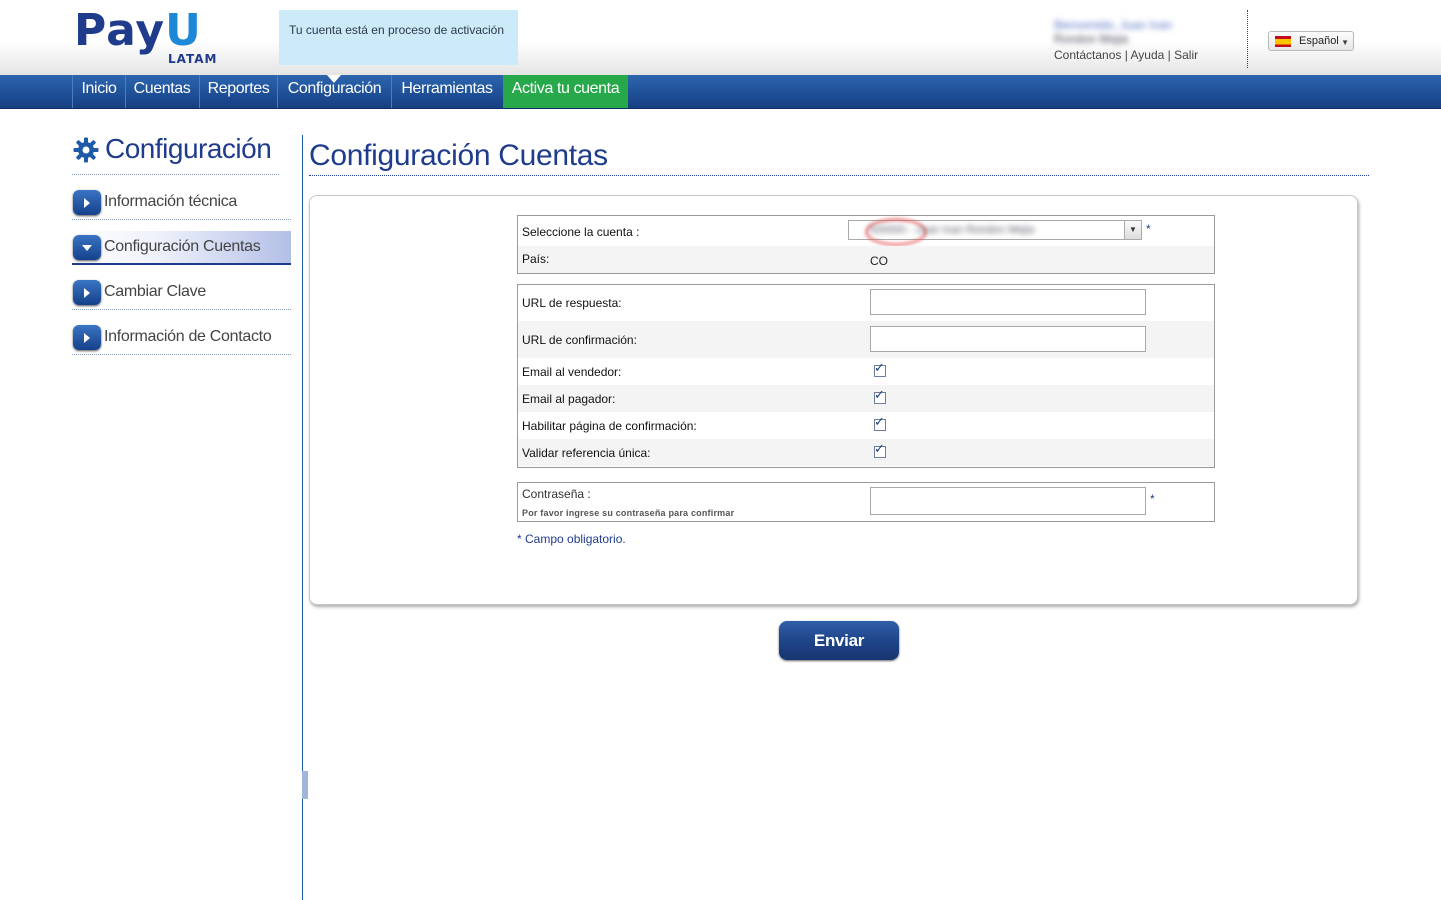 Image resolution: width=1441 pixels, height=900 pixels. Describe the element at coordinates (188, 148) in the screenshot. I see `sidebar-title: Configuración` at that location.